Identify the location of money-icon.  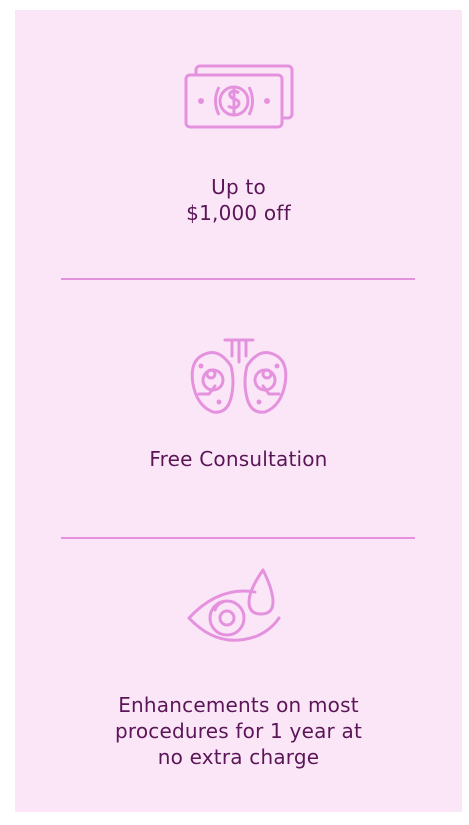
(238, 96).